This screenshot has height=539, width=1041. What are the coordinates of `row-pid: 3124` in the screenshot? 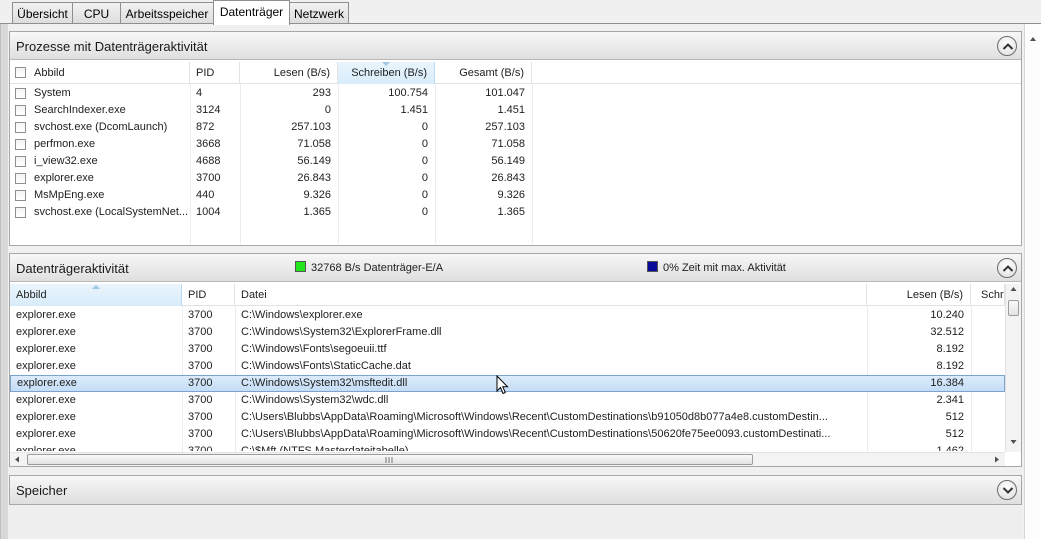 It's located at (208, 110).